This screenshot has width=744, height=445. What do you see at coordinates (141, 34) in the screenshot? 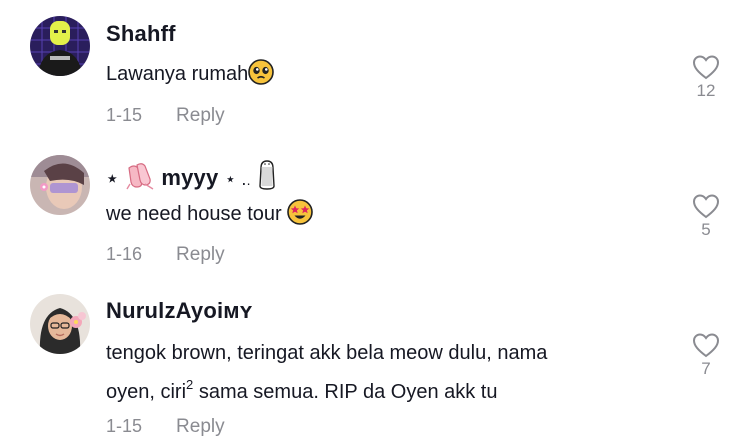
I see `comment-username: Shahff` at bounding box center [141, 34].